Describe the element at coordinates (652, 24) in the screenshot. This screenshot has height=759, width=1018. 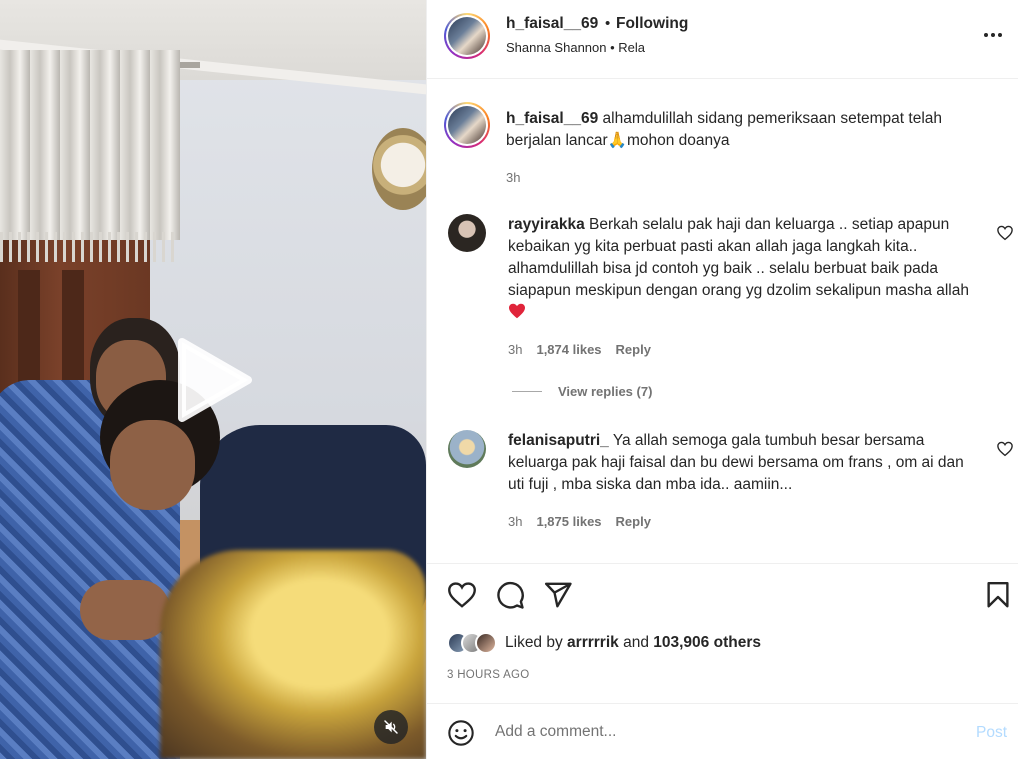
I see `following-button: Following` at that location.